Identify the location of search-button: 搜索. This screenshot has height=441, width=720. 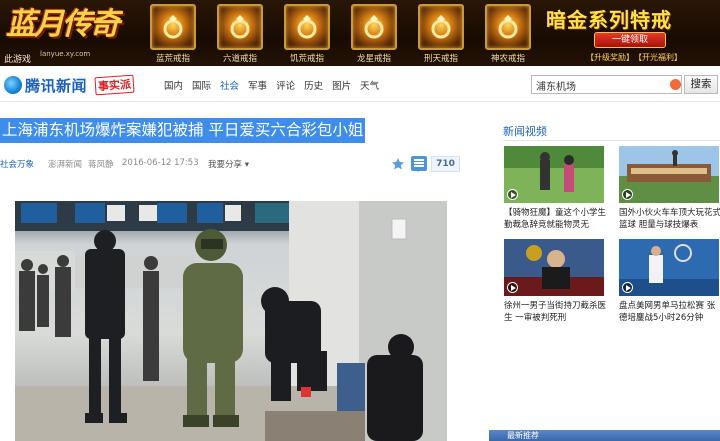
(701, 84).